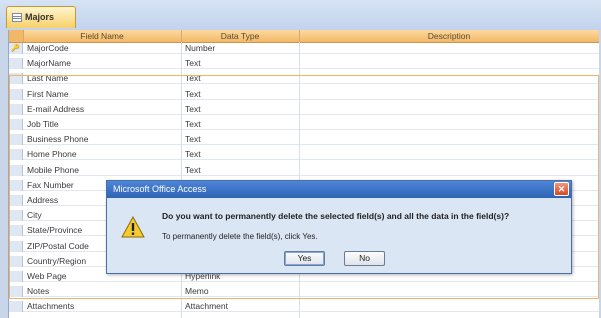  I want to click on dialog-titlebar: Microsoft Office Access ✕, so click(339, 189).